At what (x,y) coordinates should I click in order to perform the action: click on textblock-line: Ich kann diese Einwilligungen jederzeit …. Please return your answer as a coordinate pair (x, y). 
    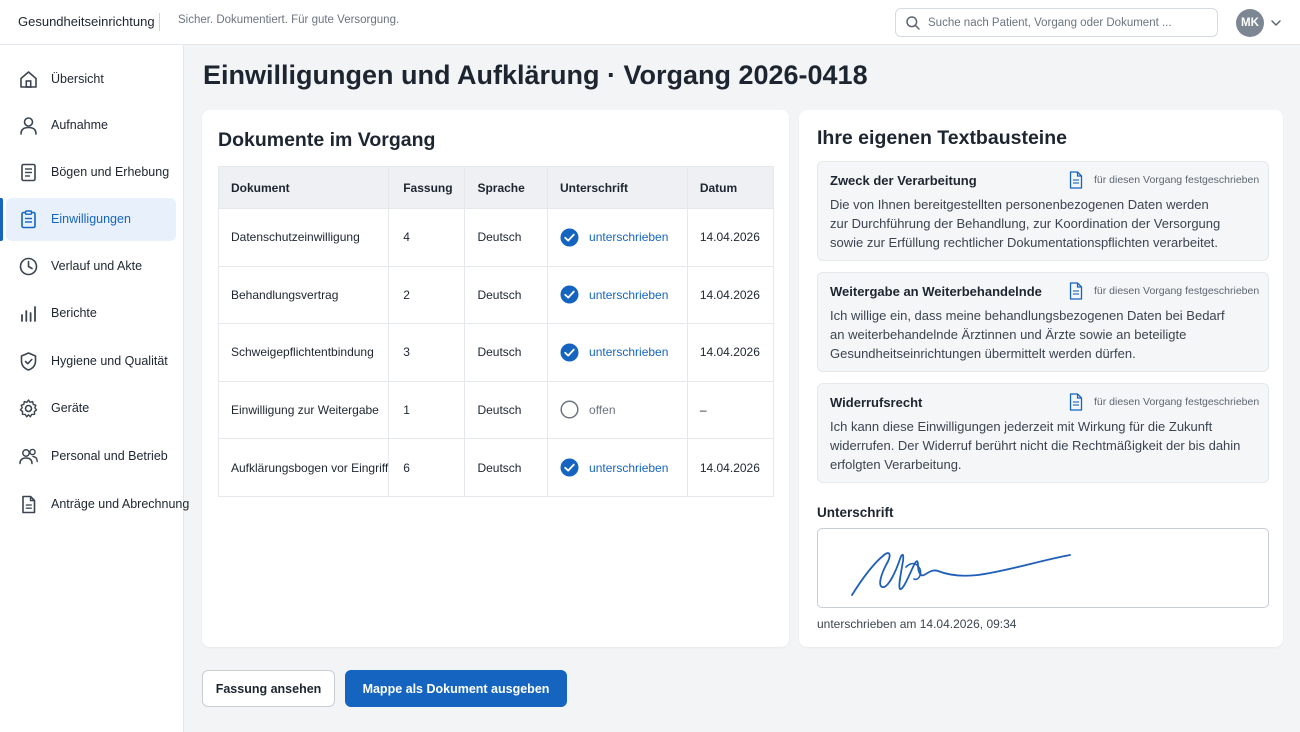
    Looking at the image, I should click on (1021, 426).